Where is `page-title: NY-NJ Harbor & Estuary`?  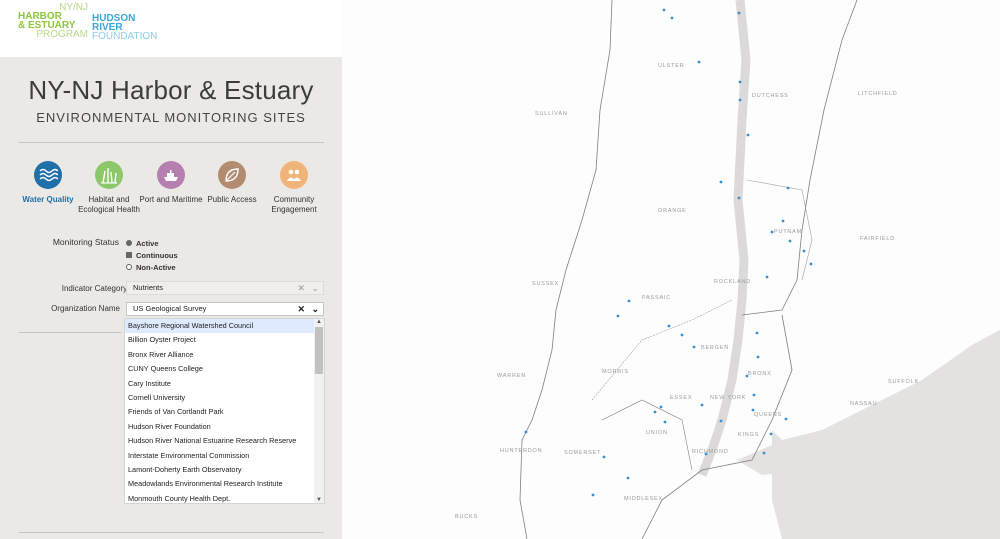 page-title: NY-NJ Harbor & Estuary is located at coordinates (171, 90).